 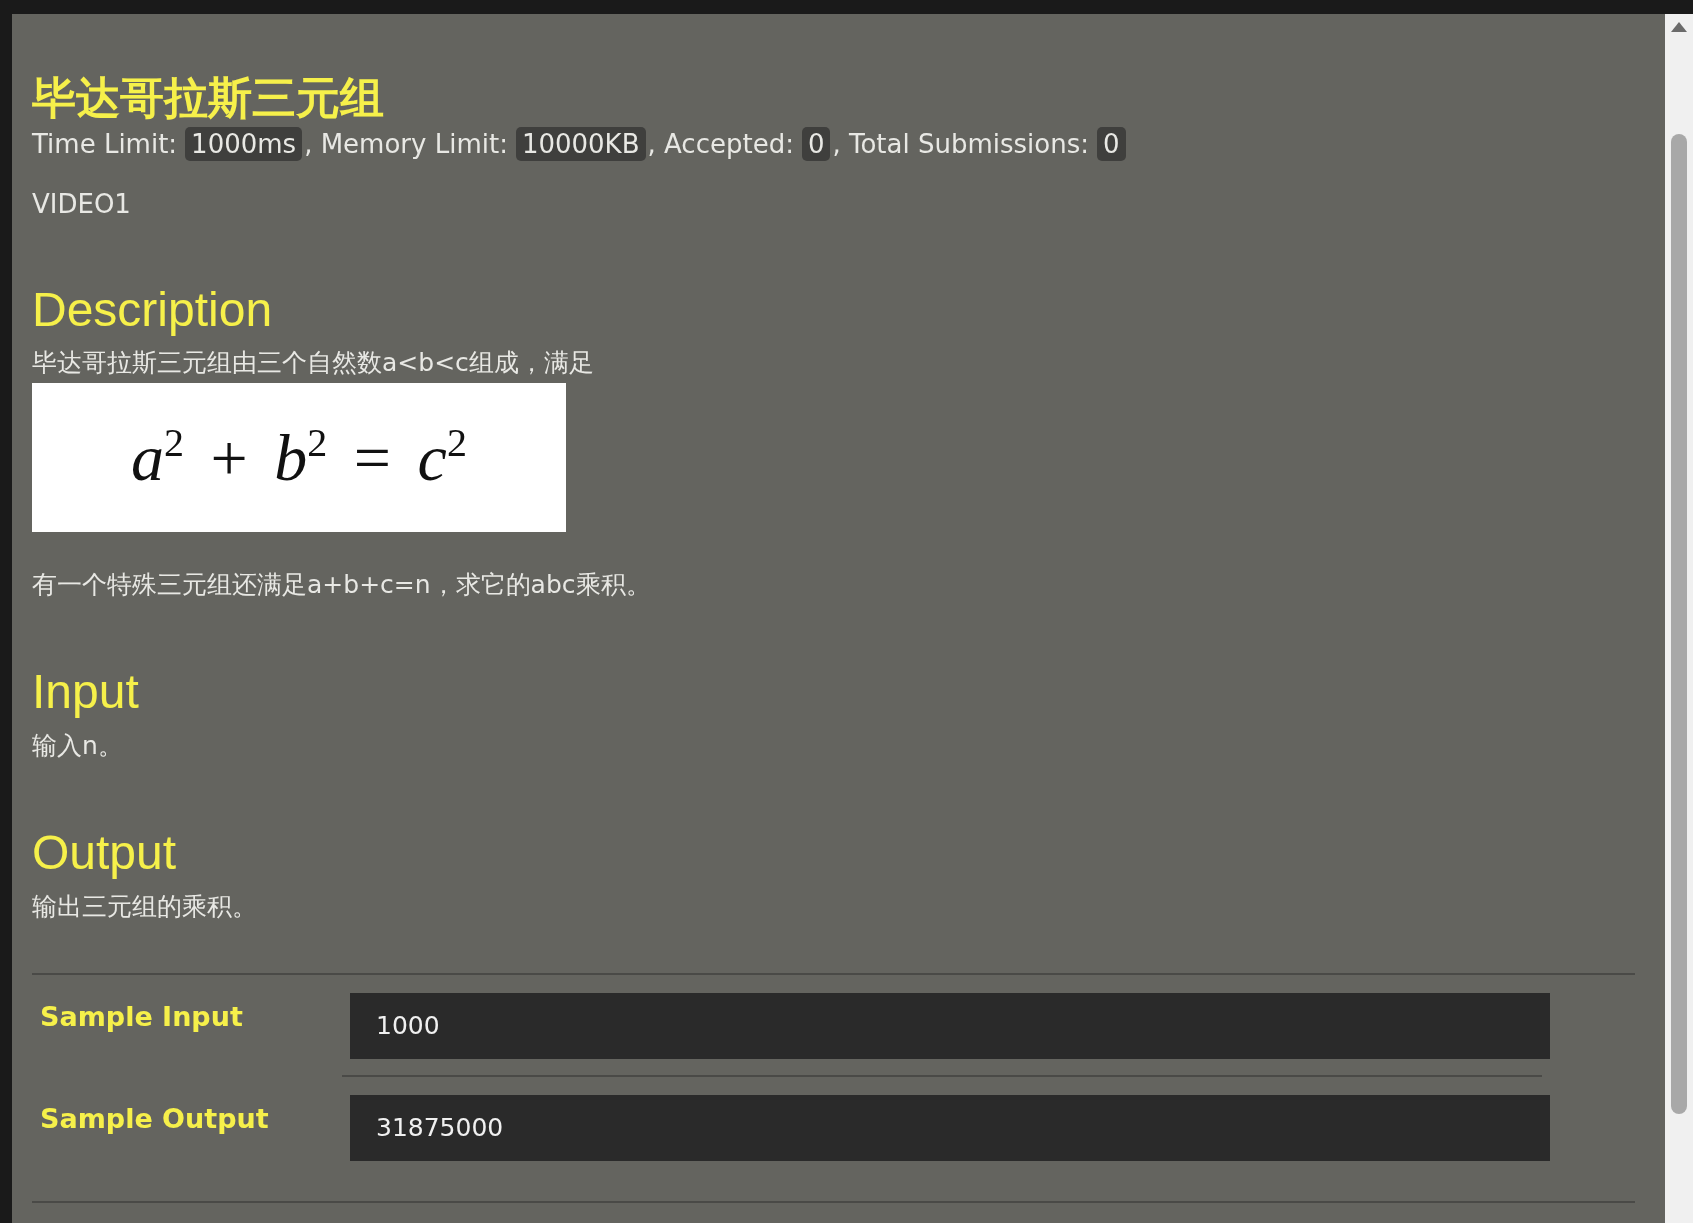 What do you see at coordinates (105, 143) in the screenshot?
I see `limit-label: Time Limit:` at bounding box center [105, 143].